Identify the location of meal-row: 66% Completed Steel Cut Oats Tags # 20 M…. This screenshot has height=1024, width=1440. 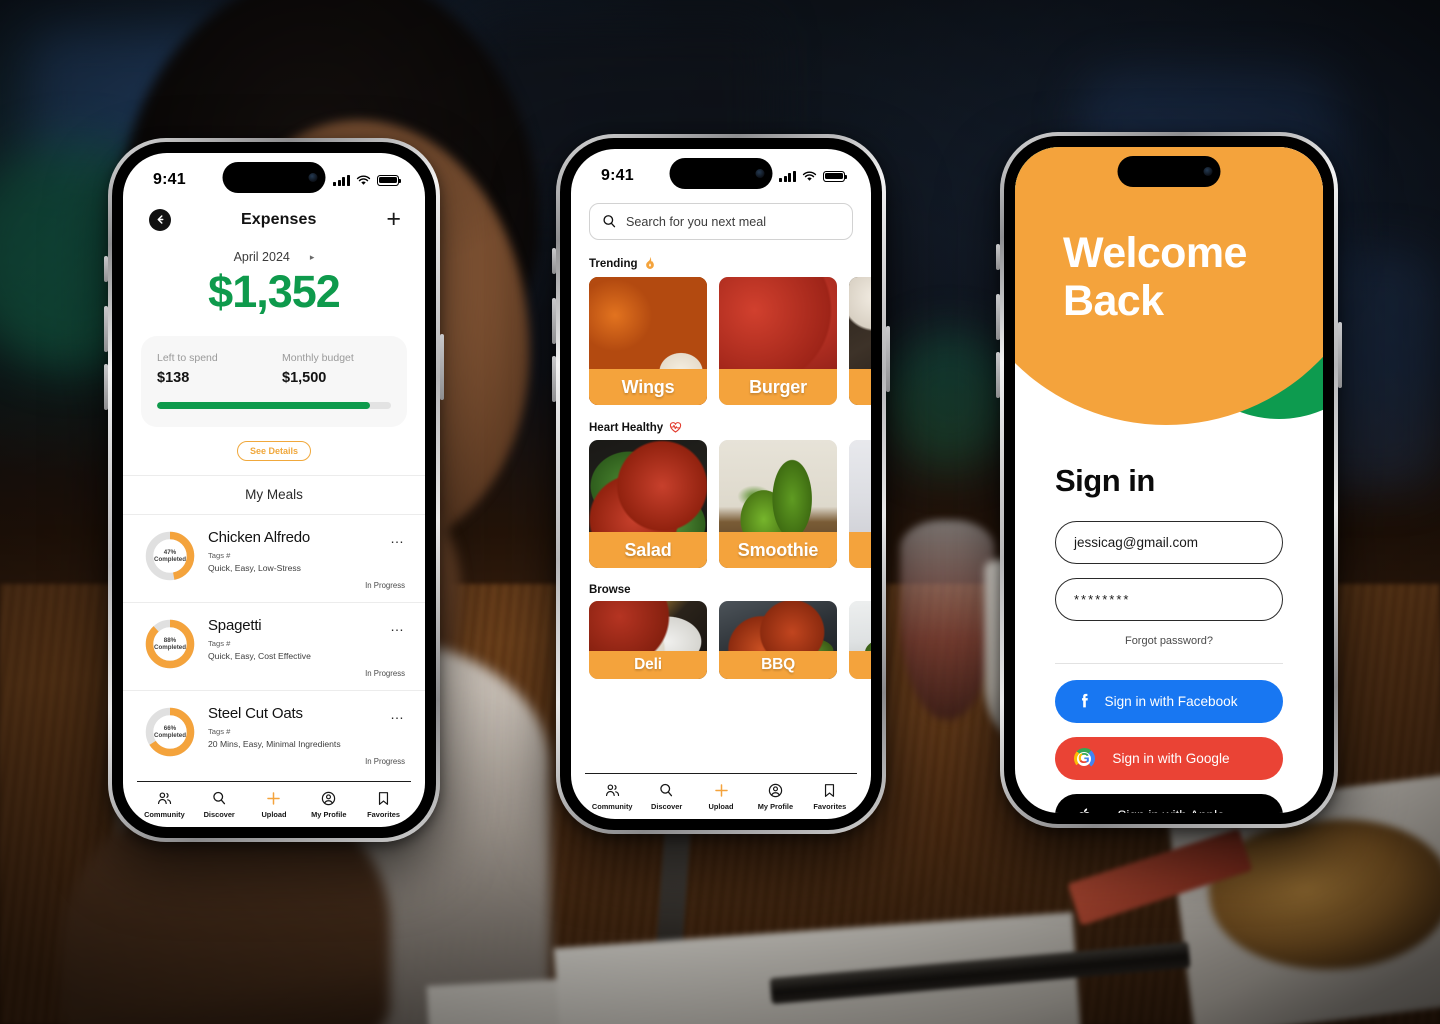
(274, 734).